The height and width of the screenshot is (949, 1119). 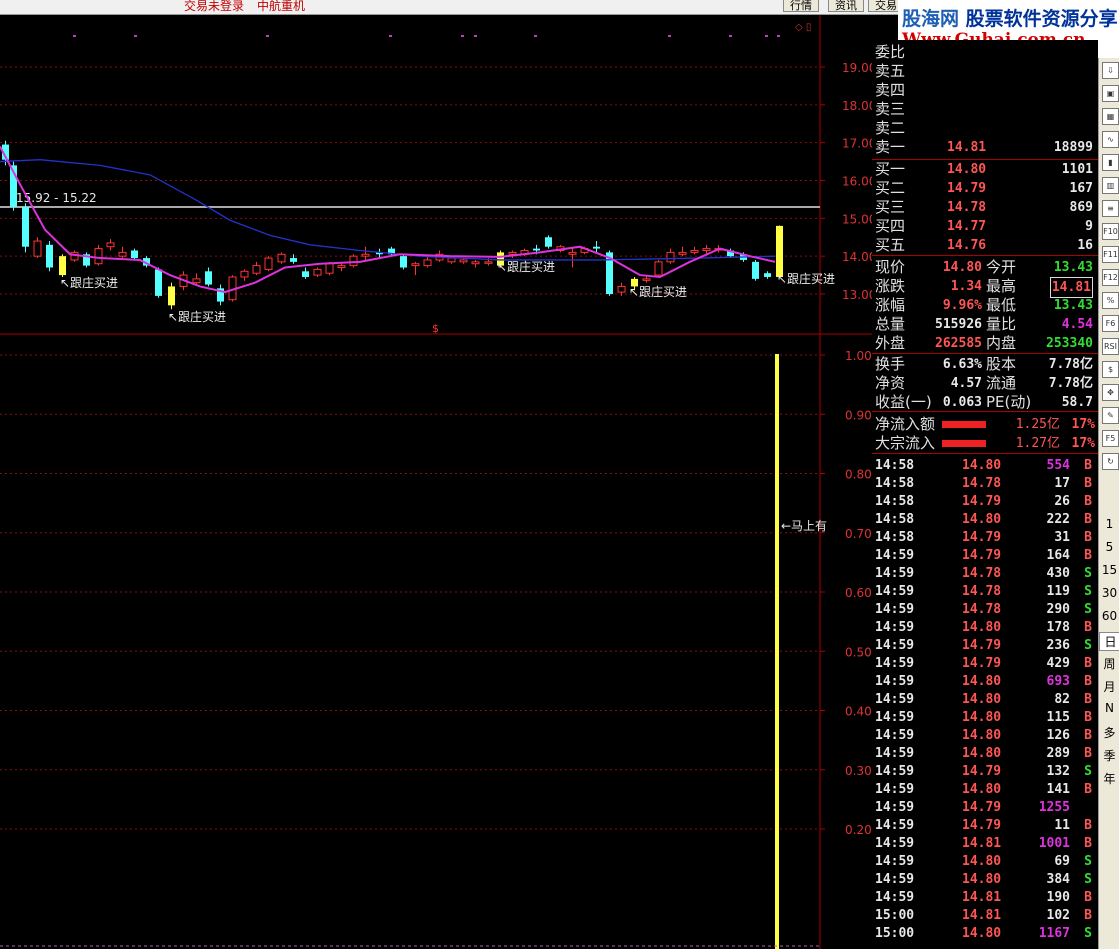 What do you see at coordinates (1110, 185) in the screenshot?
I see `multi-chart-icon: ▥` at bounding box center [1110, 185].